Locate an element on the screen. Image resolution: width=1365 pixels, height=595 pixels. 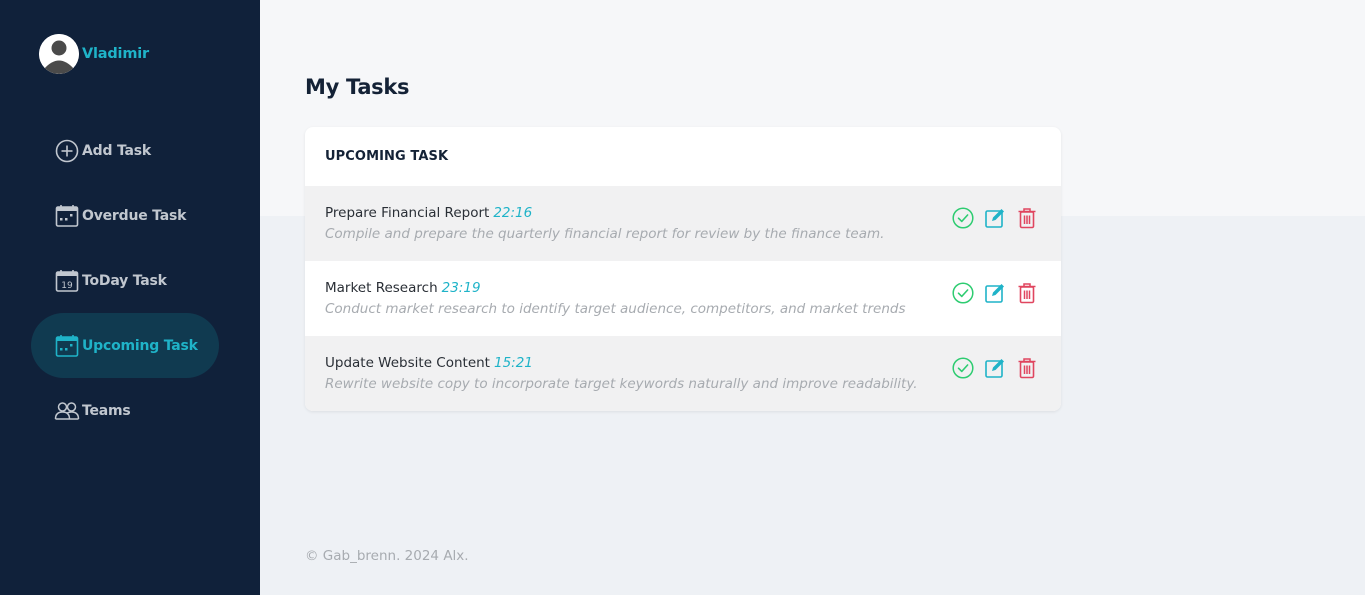
user-profile: Vladimir is located at coordinates (94, 54).